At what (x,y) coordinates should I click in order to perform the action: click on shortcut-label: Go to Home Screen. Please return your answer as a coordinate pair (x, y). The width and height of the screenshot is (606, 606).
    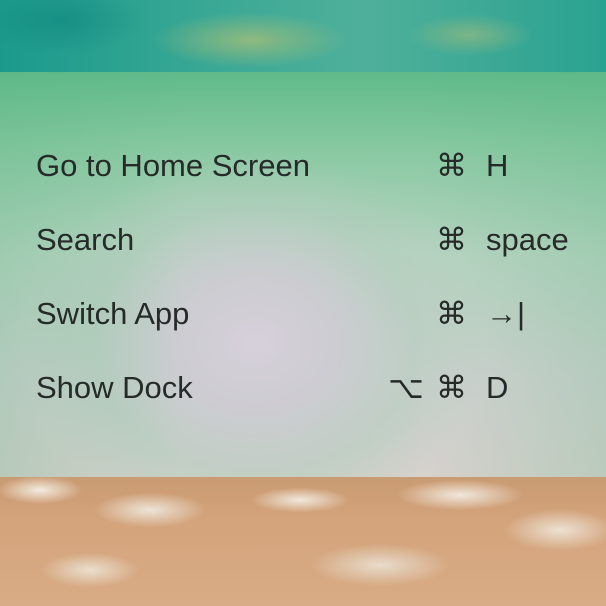
    Looking at the image, I should click on (173, 165).